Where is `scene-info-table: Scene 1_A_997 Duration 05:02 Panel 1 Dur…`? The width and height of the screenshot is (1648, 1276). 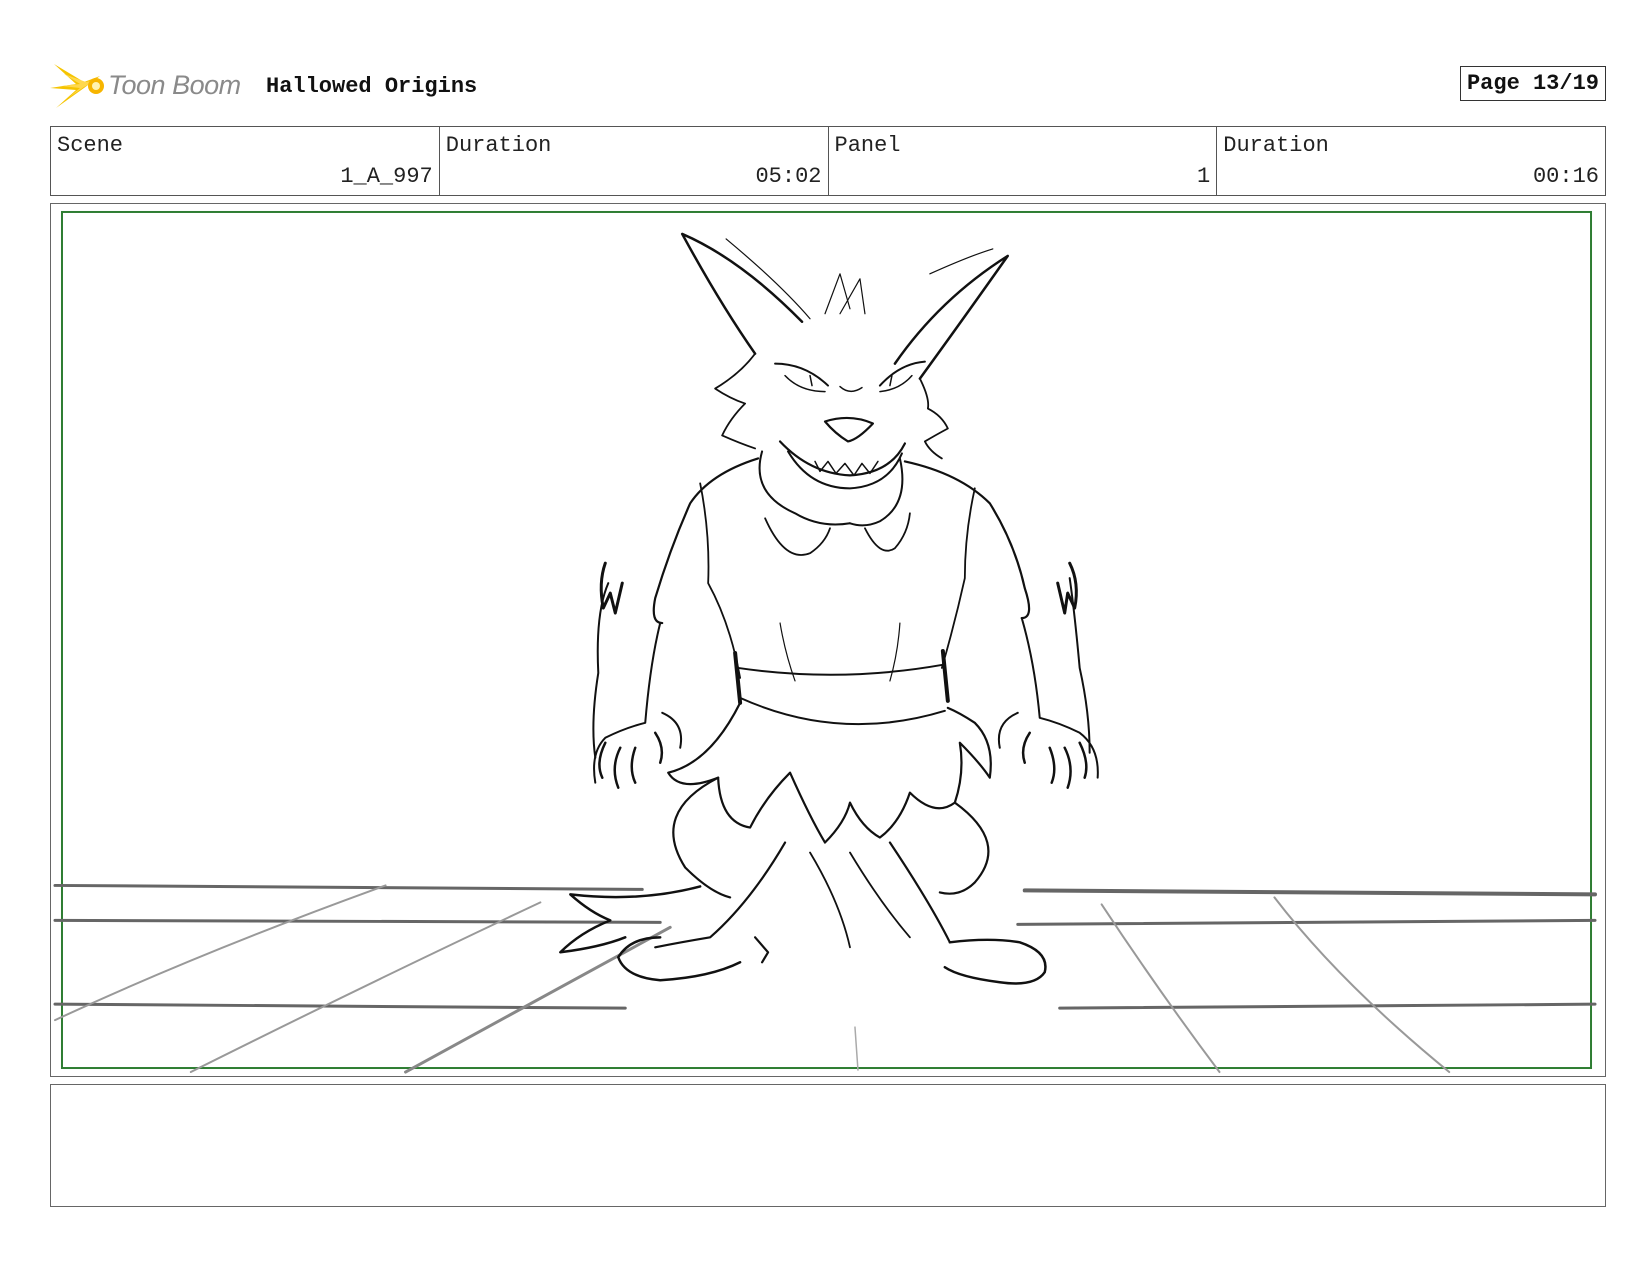
scene-info-table: Scene 1_A_997 Duration 05:02 Panel 1 Dur… is located at coordinates (828, 161).